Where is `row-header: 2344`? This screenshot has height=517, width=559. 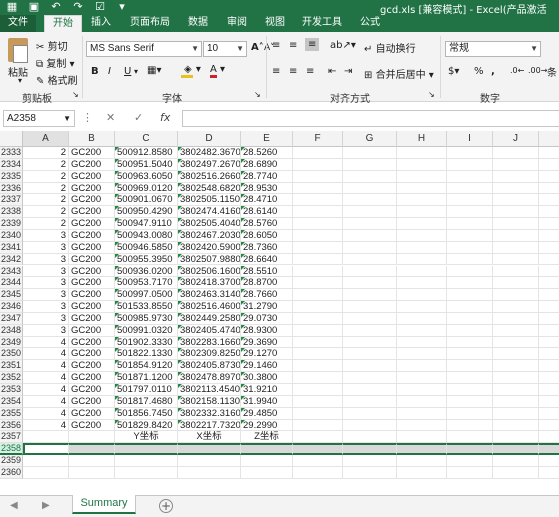
row-header: 2344 is located at coordinates (11, 283).